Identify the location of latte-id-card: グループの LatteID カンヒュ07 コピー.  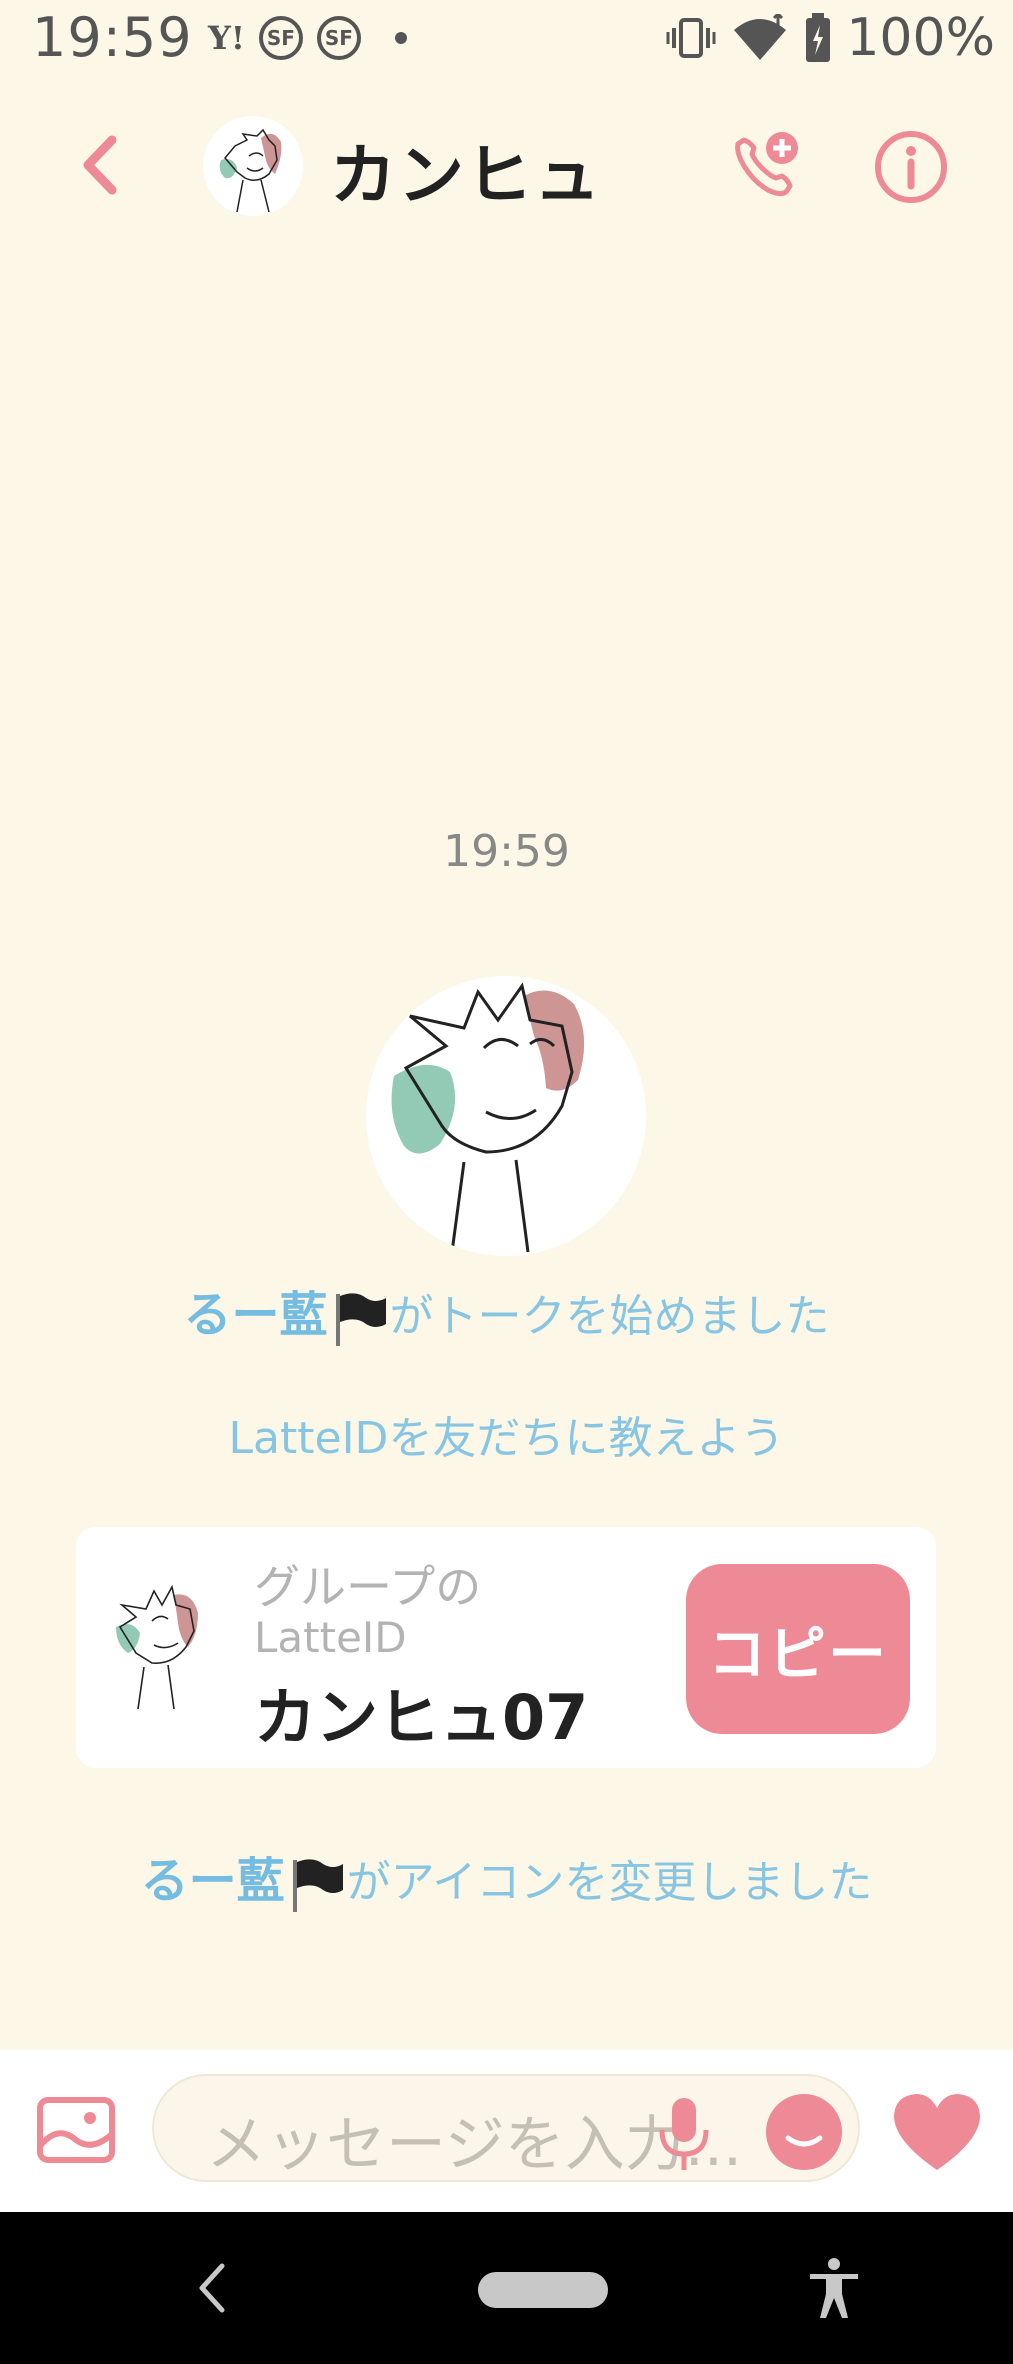
(506, 1647).